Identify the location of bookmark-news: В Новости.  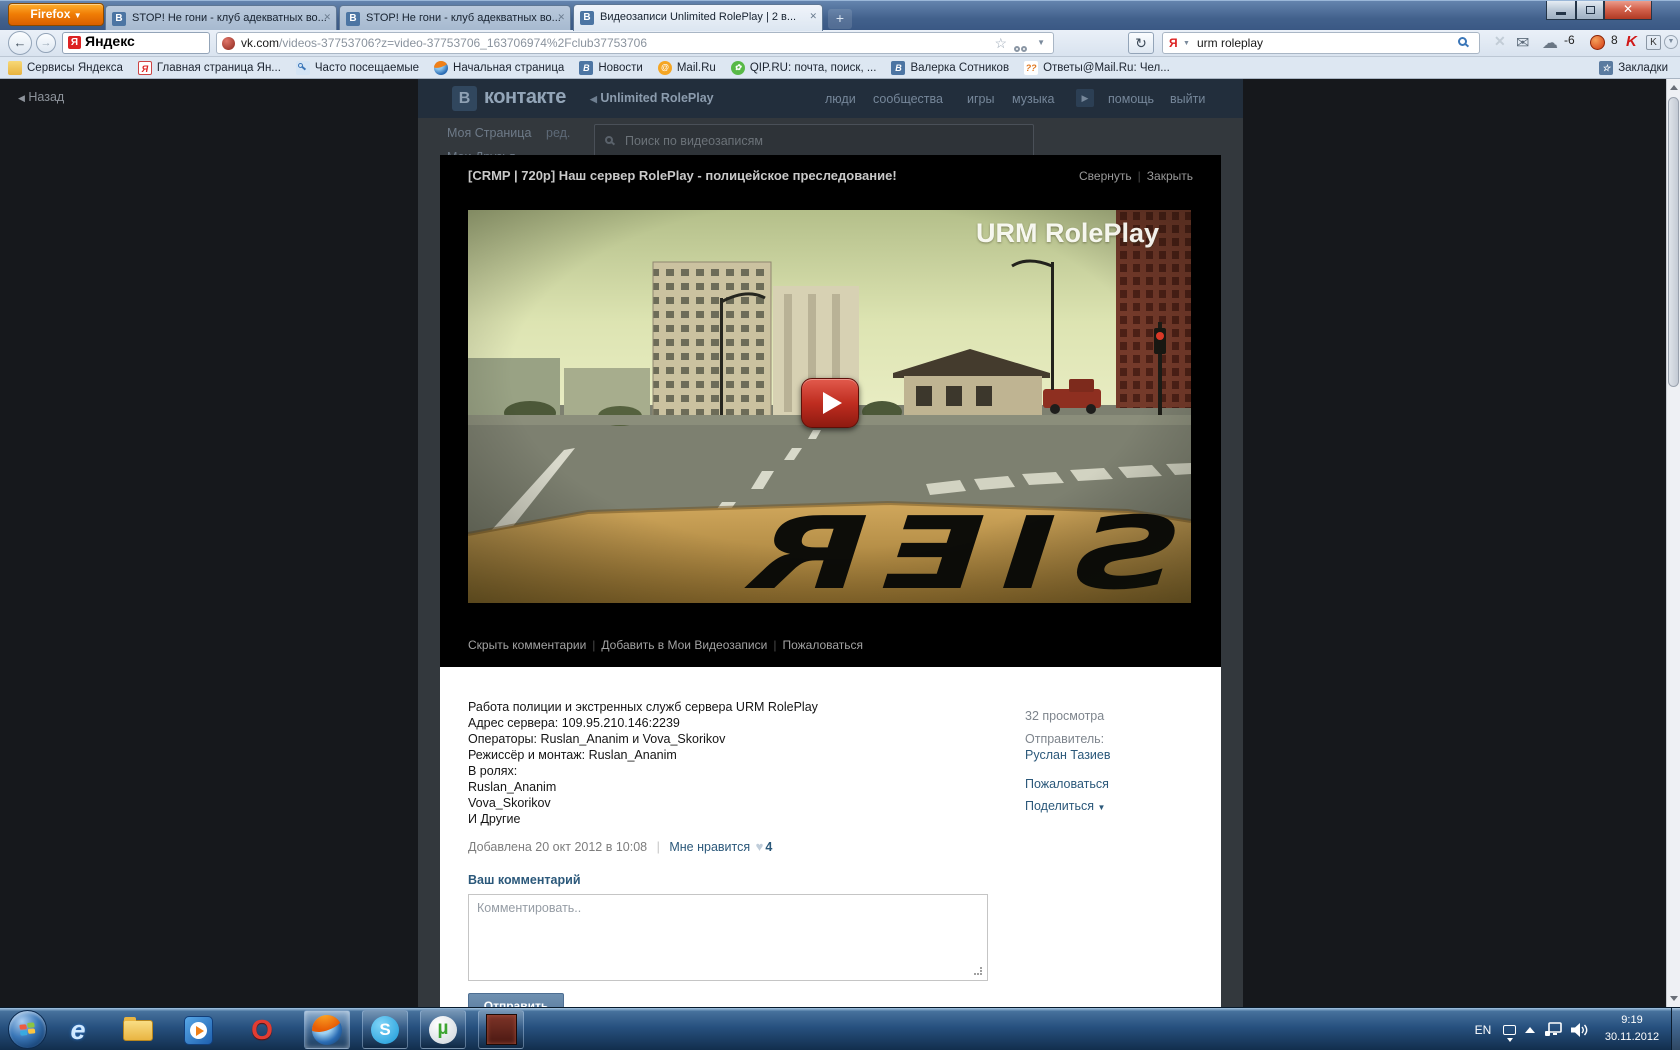
(611, 67).